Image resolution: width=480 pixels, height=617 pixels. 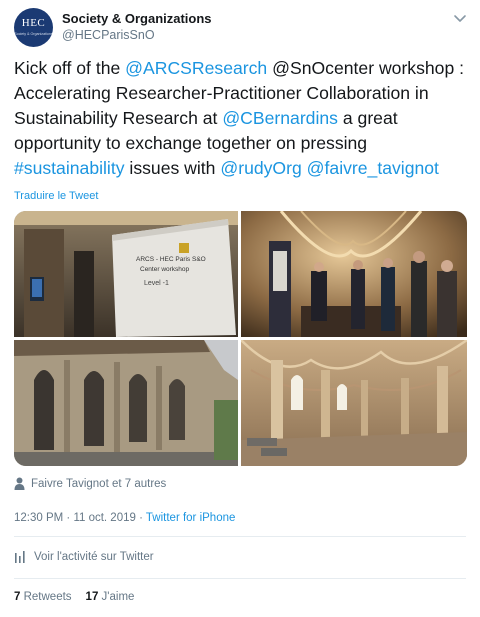 I want to click on view-activity-label: Voir l'activité sur Twitter, so click(x=94, y=557).